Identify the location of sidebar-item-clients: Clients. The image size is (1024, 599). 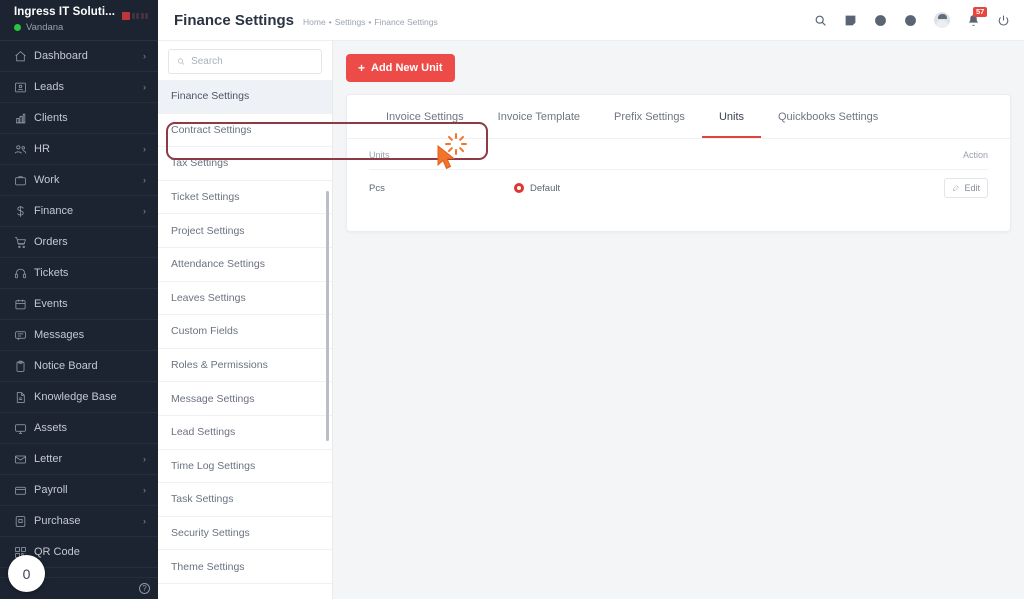
(79, 118).